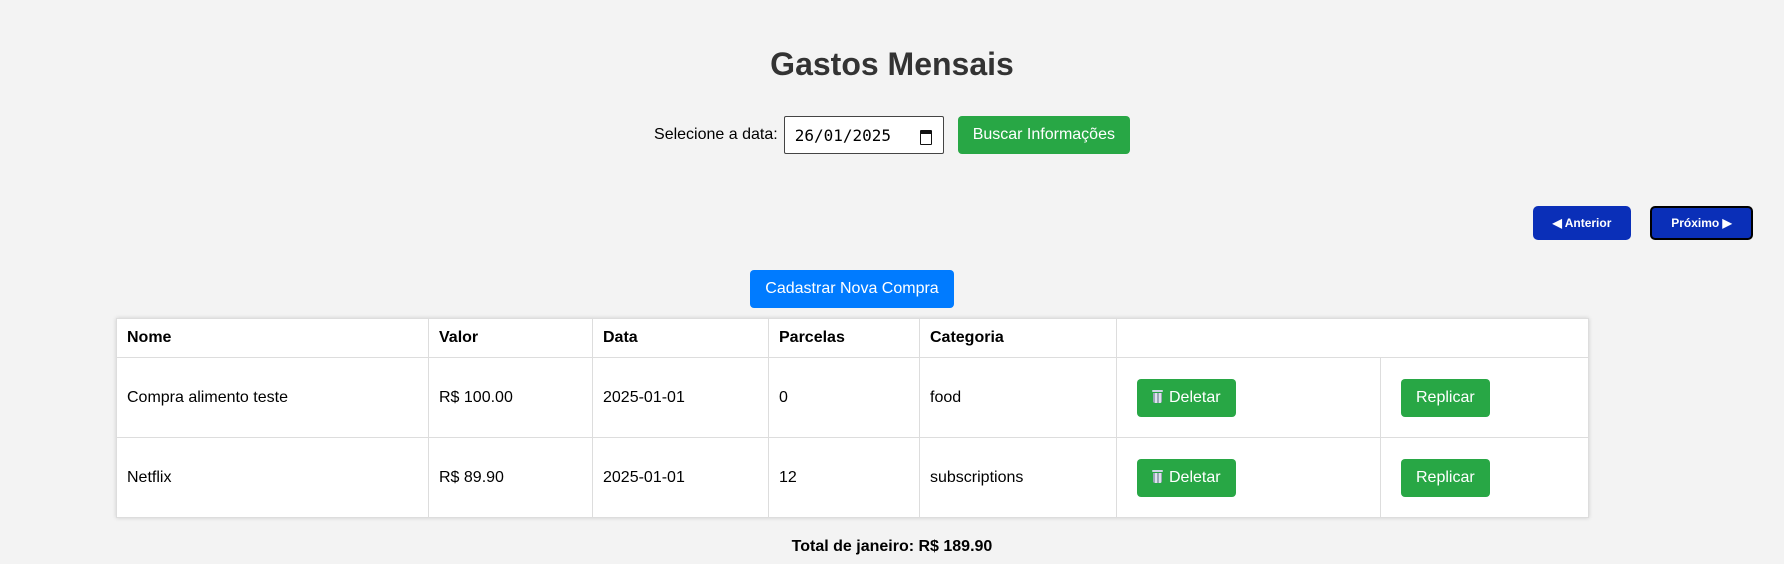  What do you see at coordinates (1018, 338) in the screenshot?
I see `header-categoria: Categoria` at bounding box center [1018, 338].